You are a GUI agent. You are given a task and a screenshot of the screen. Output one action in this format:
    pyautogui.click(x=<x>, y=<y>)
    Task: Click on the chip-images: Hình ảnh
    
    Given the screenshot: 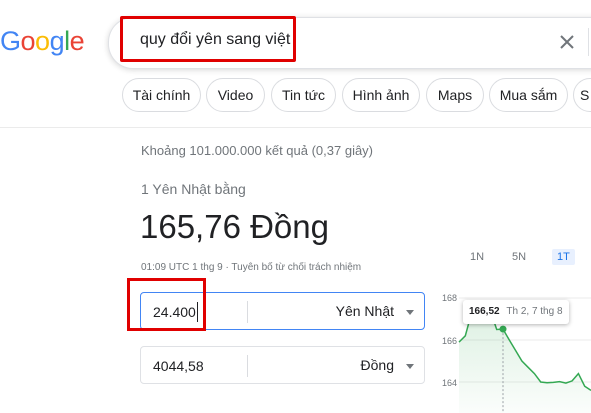 What is the action you would take?
    pyautogui.click(x=381, y=95)
    